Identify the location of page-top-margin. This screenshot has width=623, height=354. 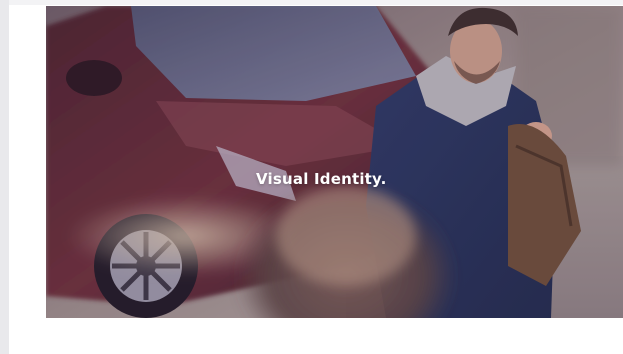
(316, 2).